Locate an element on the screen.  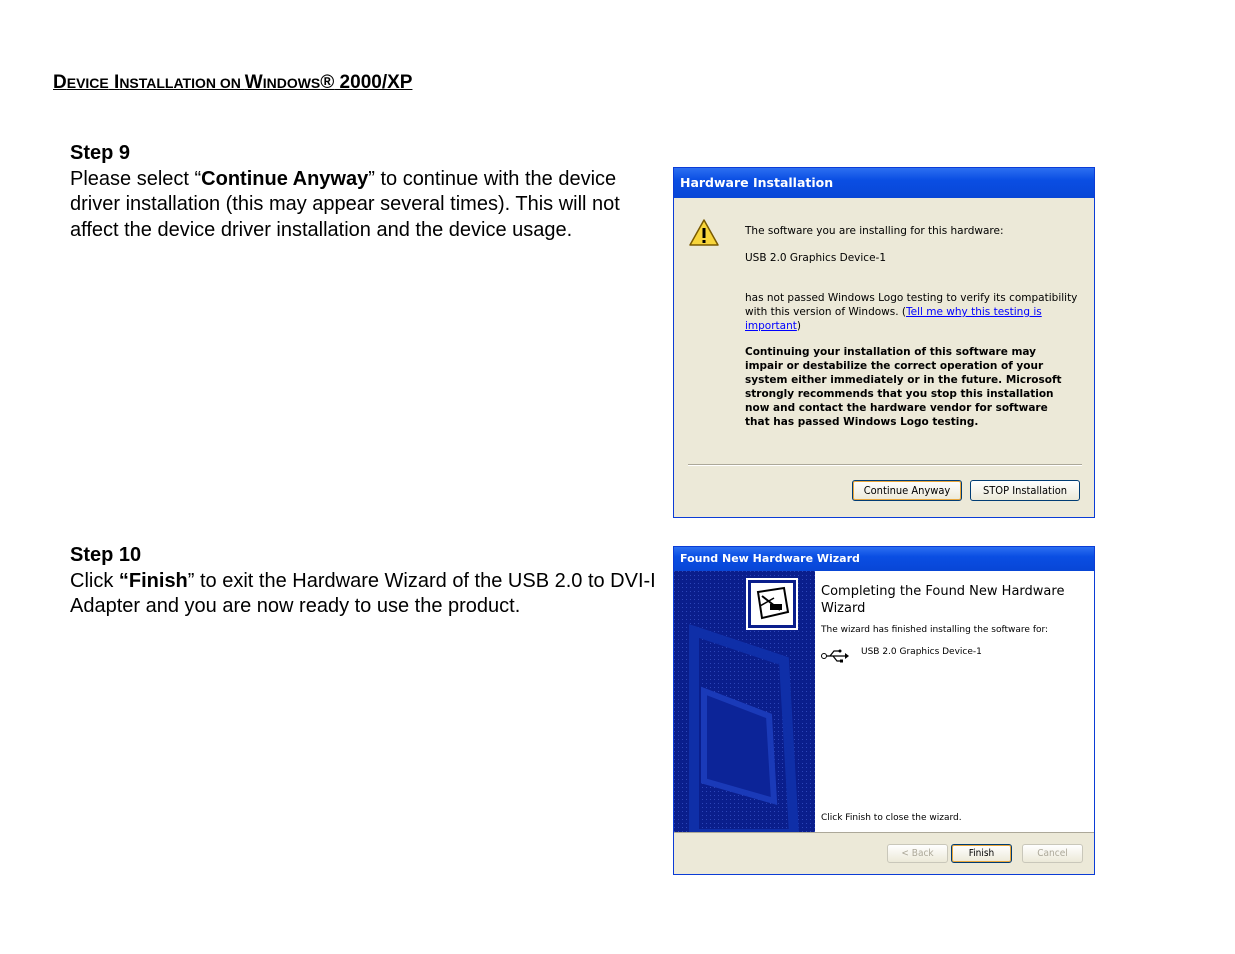
stop-installation-button: STOP Installation is located at coordinates (1025, 490).